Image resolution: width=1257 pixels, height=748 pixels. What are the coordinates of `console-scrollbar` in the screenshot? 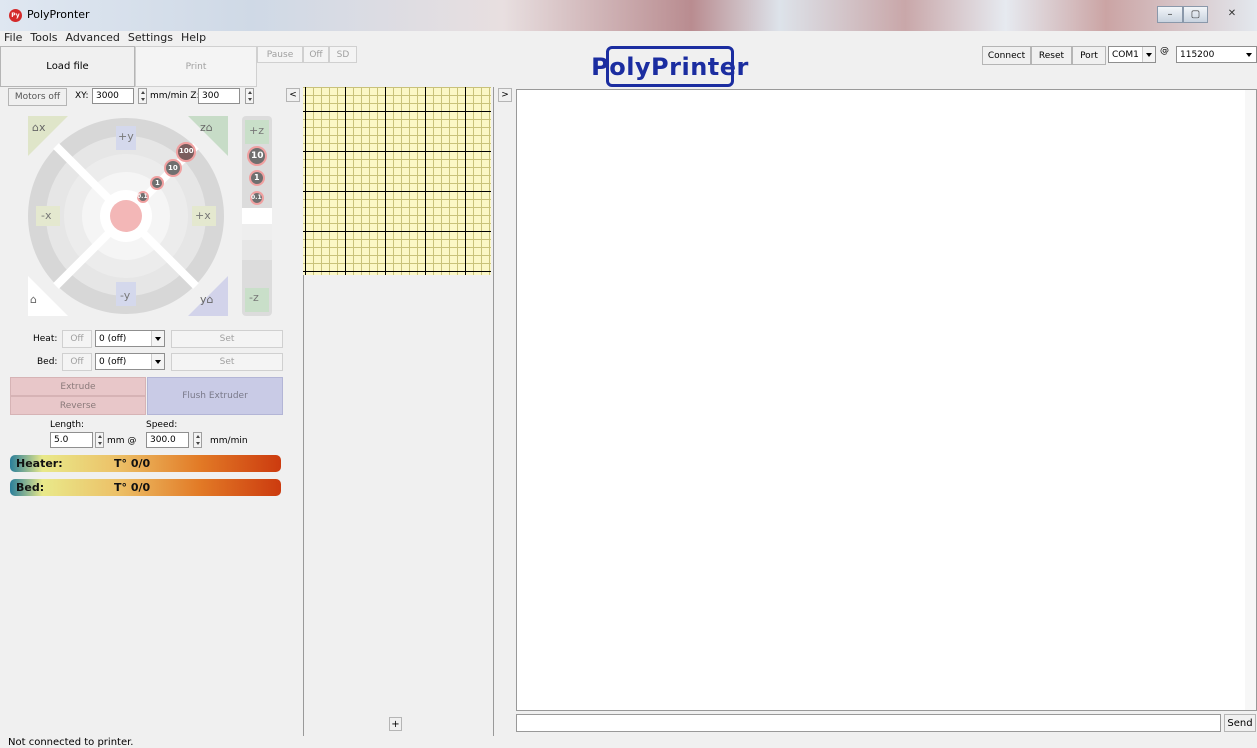 It's located at (1250, 400).